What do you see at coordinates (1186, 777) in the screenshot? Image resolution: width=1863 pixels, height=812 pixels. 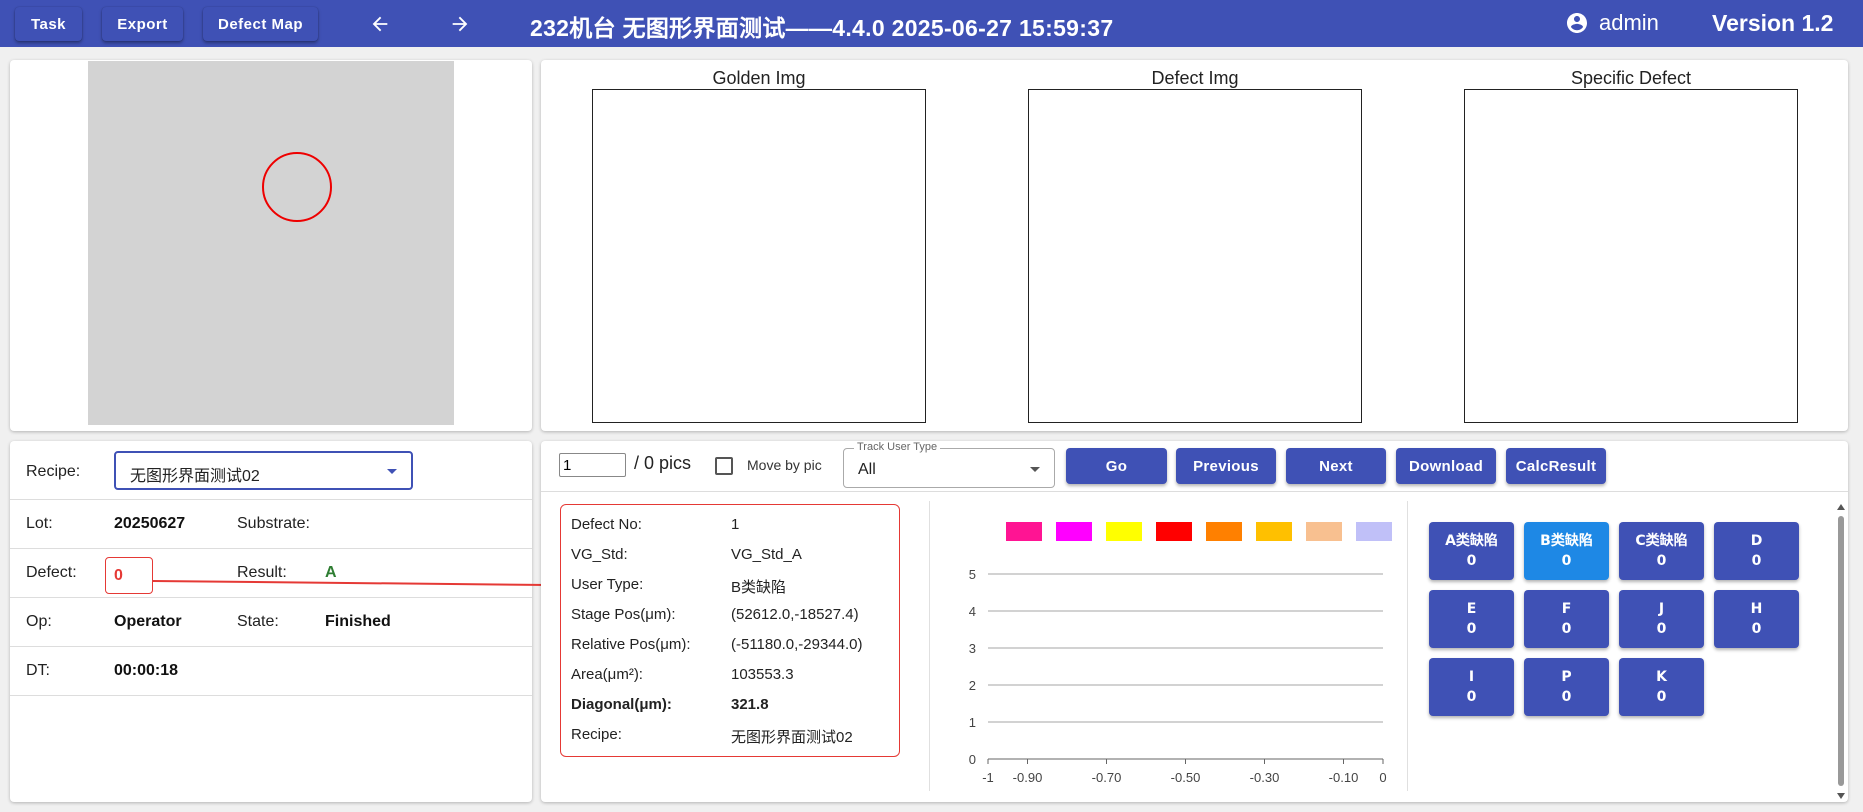 I see `x-tick-label: -0.50` at bounding box center [1186, 777].